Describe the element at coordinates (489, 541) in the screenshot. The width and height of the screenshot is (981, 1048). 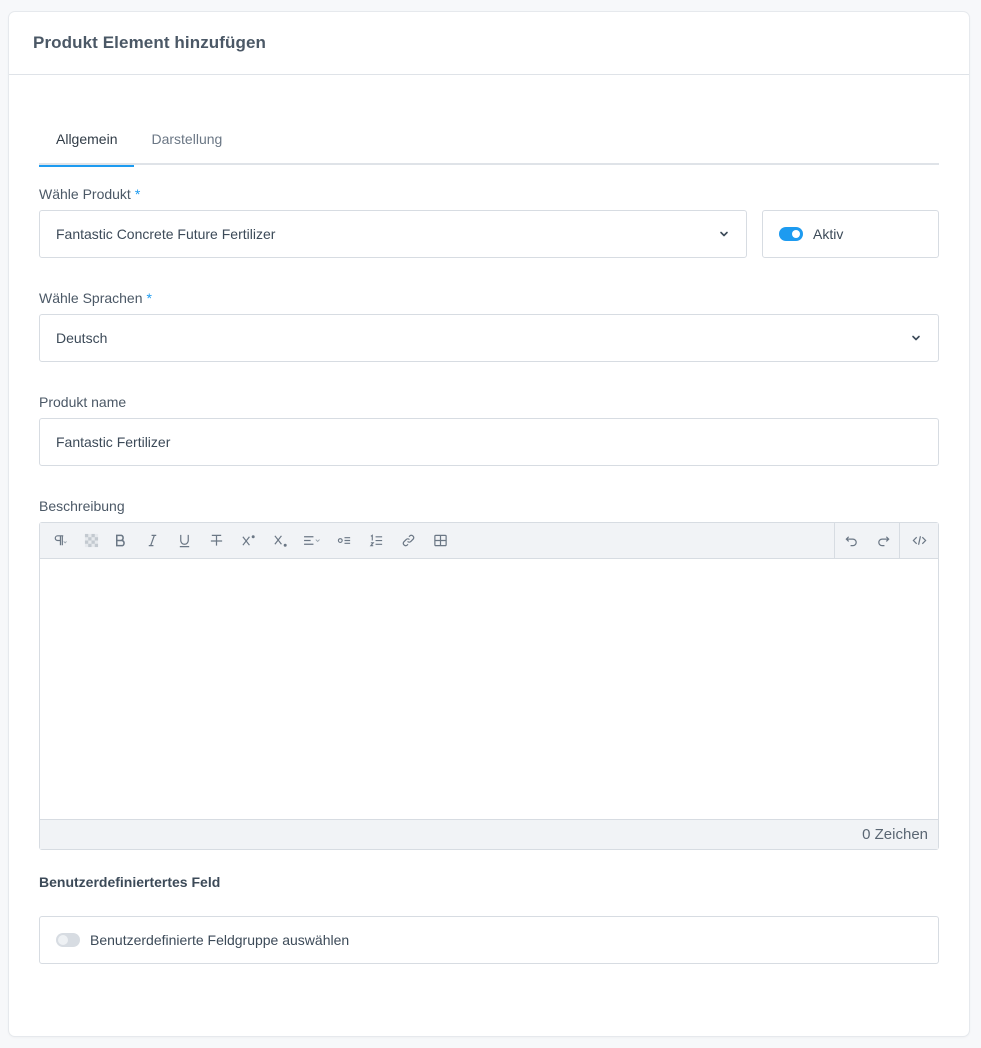
I see `editor-toolbar` at that location.